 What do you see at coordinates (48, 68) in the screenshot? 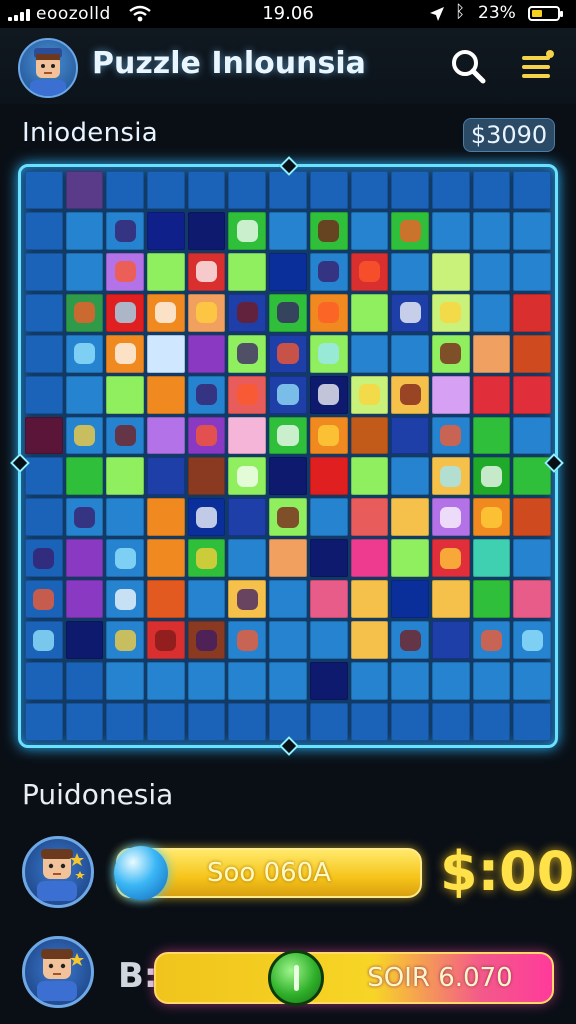
I see `profile-avatar` at bounding box center [48, 68].